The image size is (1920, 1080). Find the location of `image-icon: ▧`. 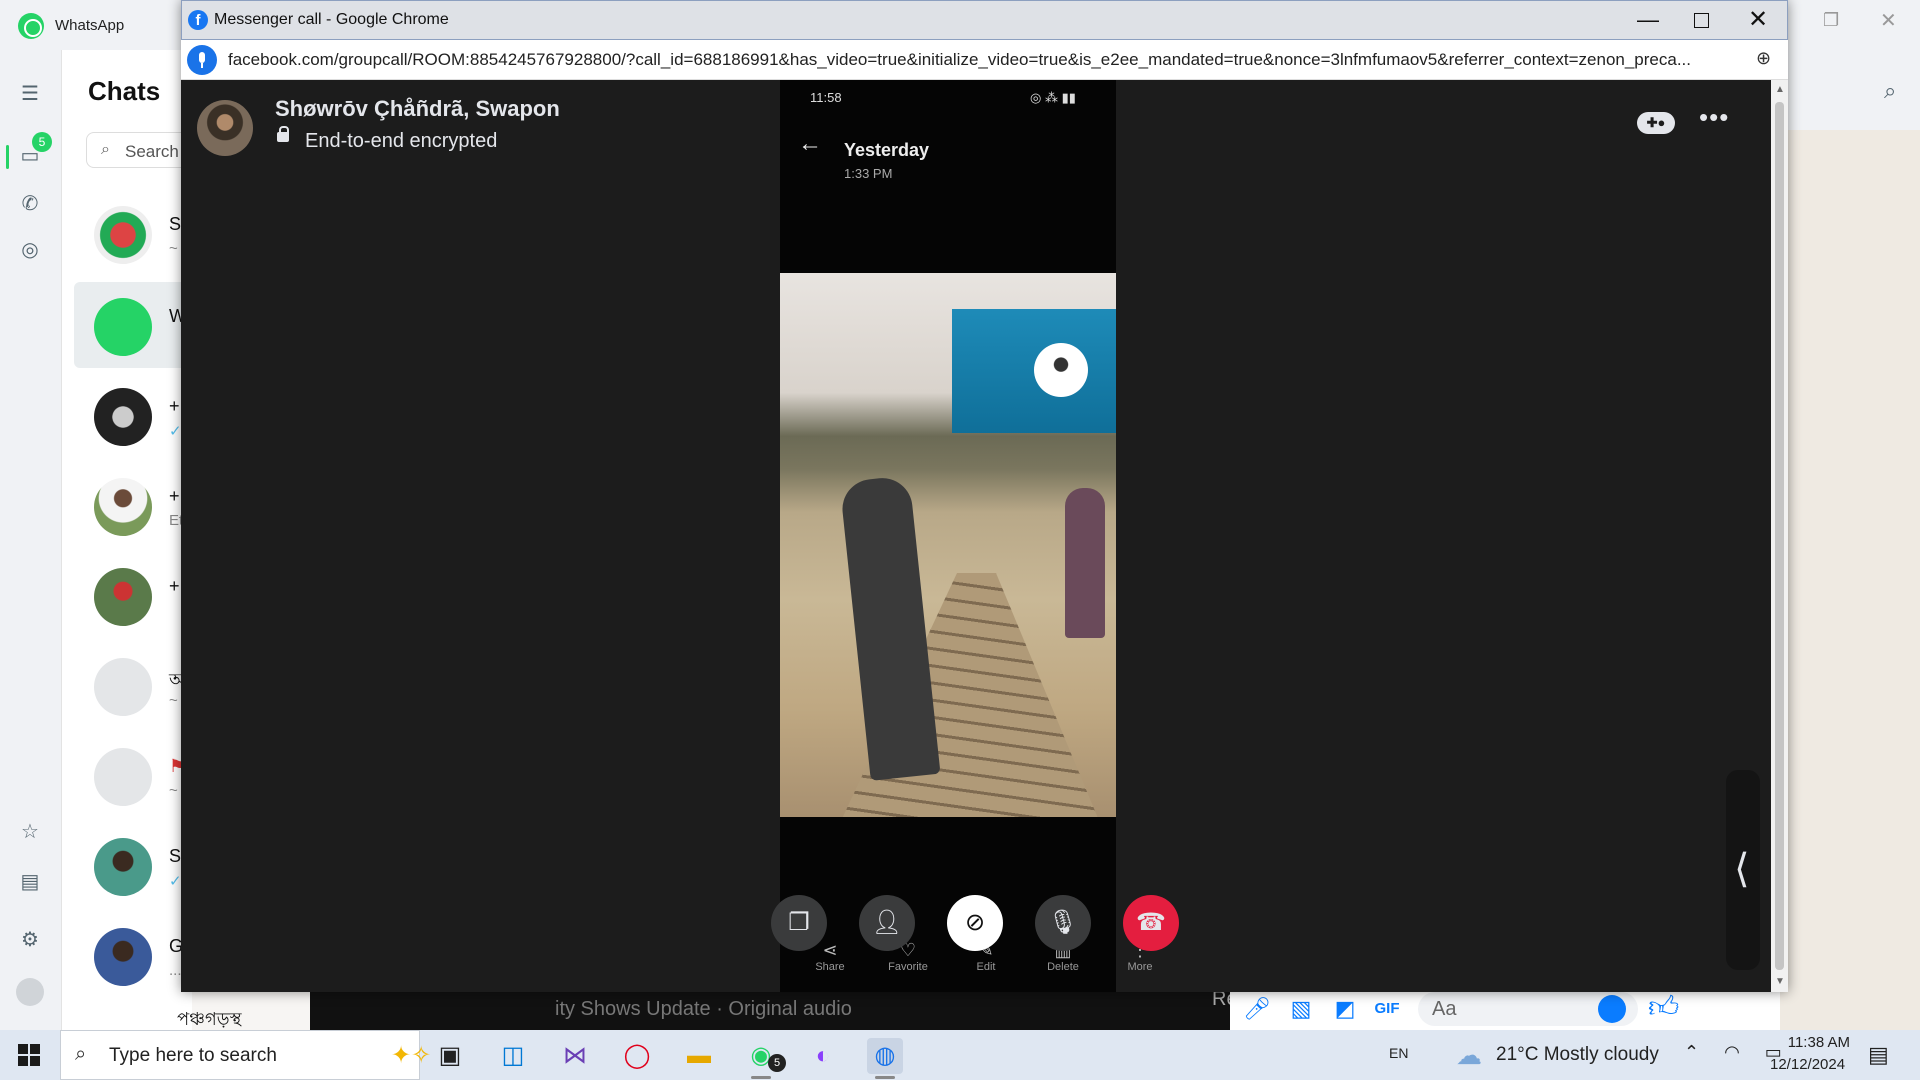

image-icon: ▧ is located at coordinates (1301, 1009).